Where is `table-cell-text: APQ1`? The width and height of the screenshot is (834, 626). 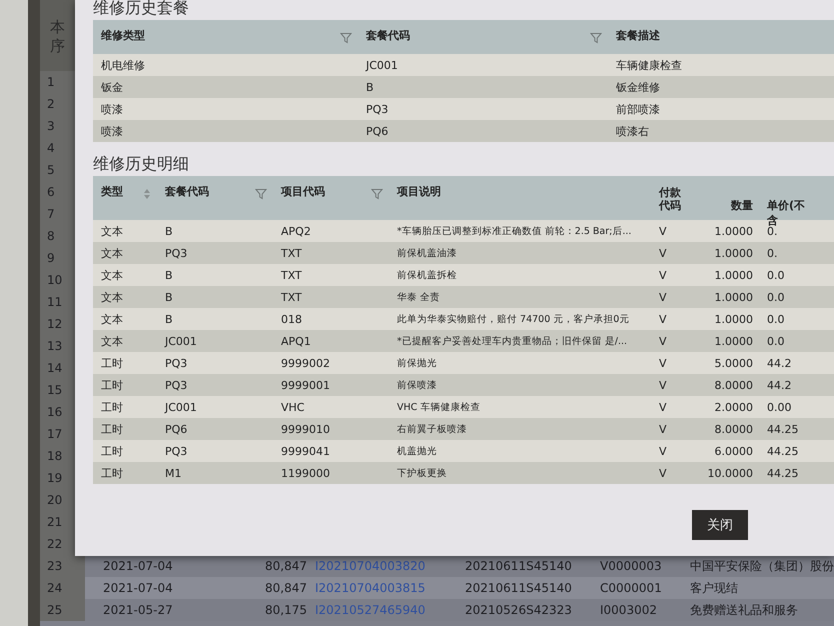 table-cell-text: APQ1 is located at coordinates (296, 341).